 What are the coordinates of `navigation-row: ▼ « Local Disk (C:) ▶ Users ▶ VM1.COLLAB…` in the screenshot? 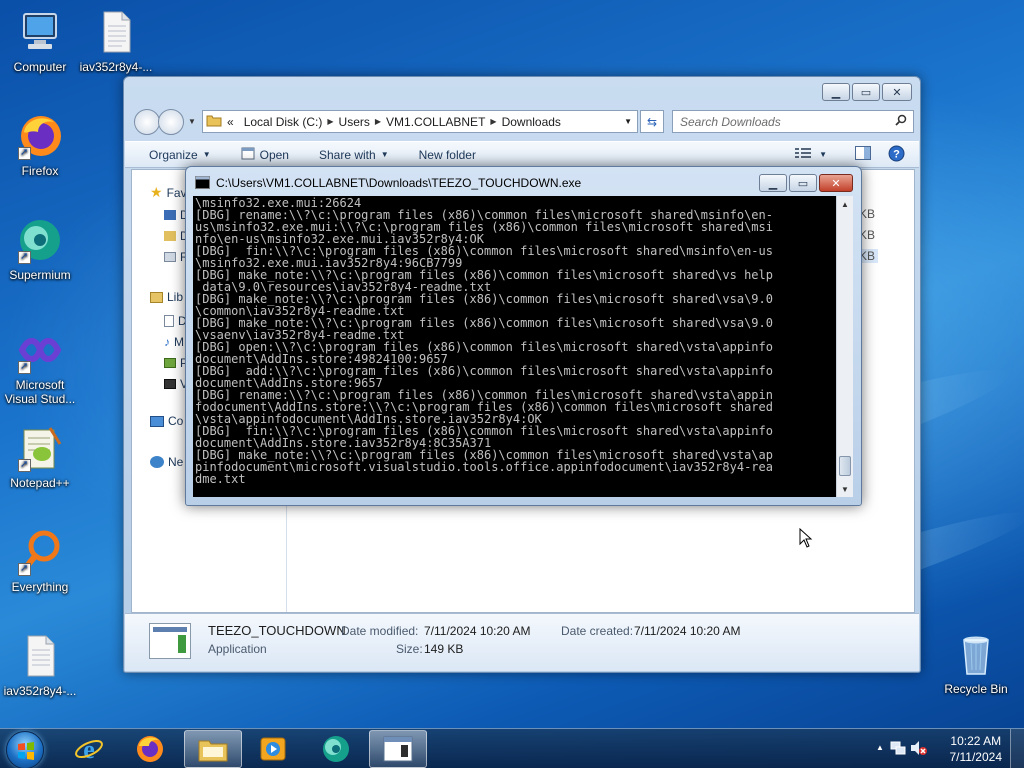 It's located at (523, 121).